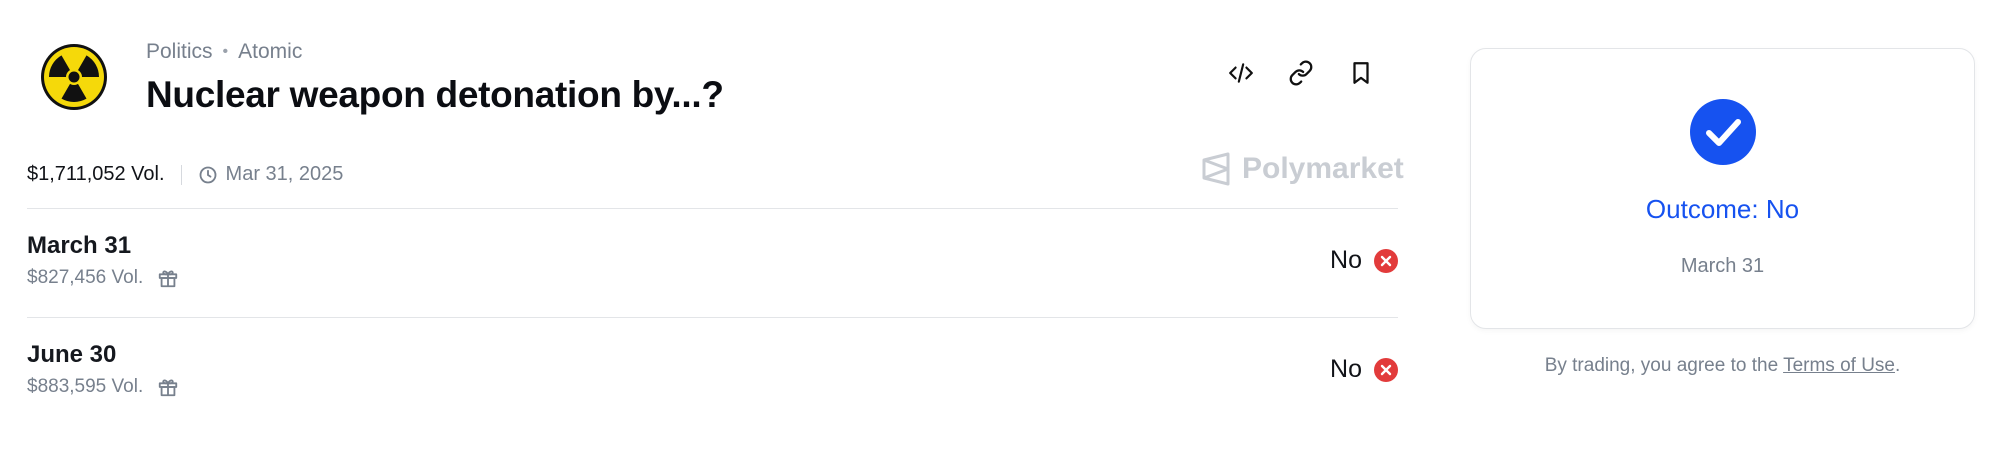  I want to click on brand-name: Polymarket, so click(1323, 168).